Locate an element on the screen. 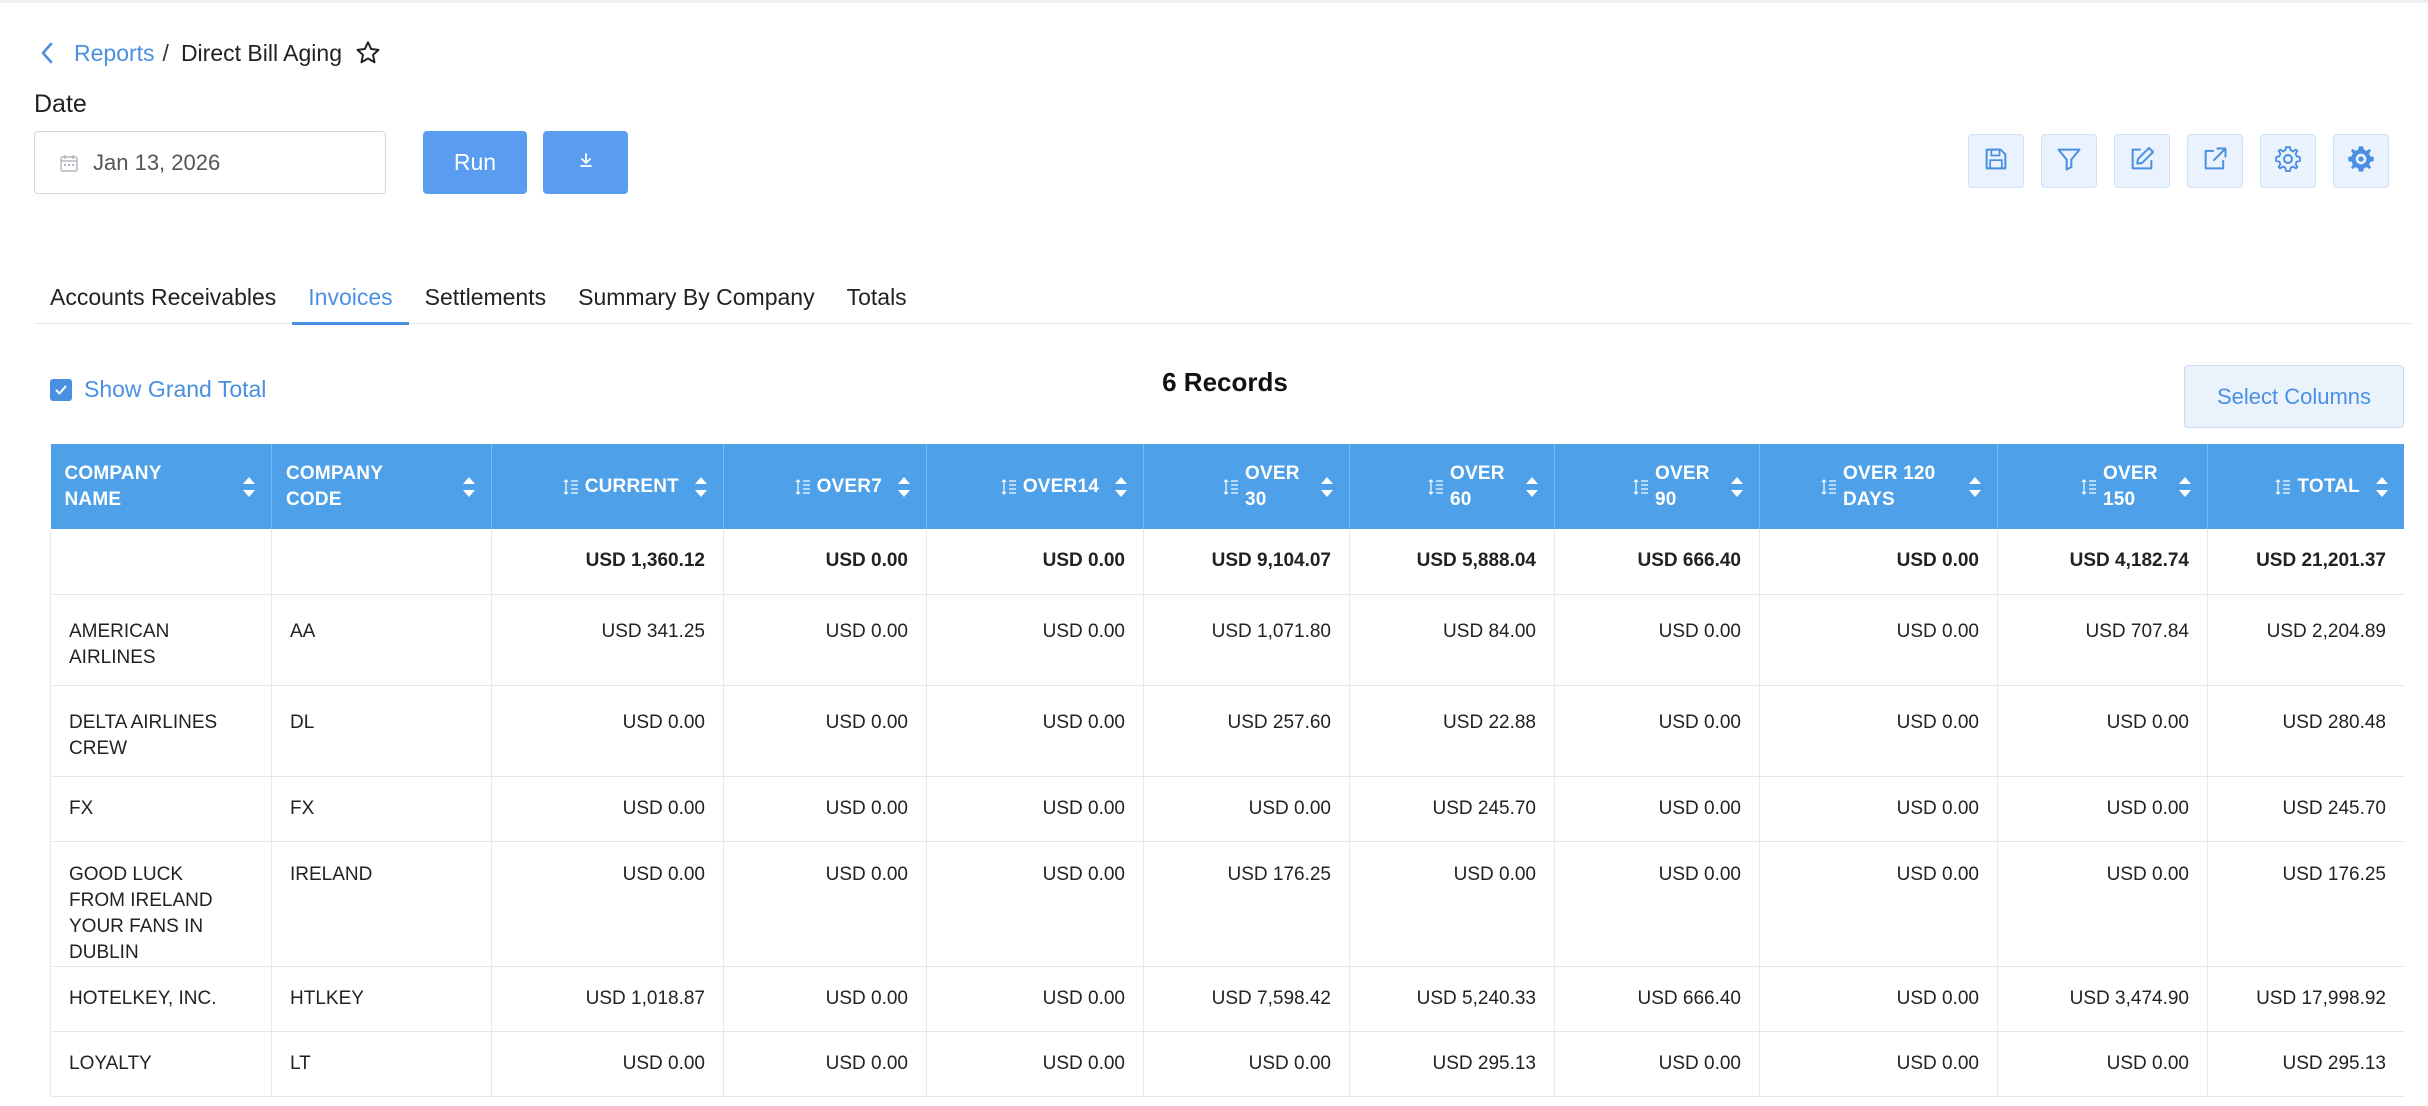 The width and height of the screenshot is (2428, 1106). table-cell is located at coordinates (381, 562).